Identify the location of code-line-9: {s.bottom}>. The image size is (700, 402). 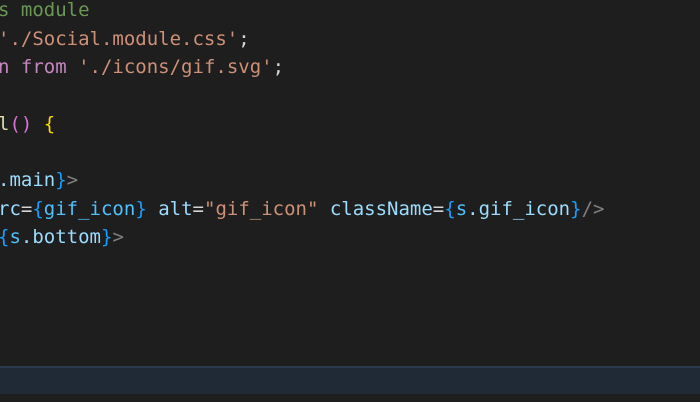
(62, 239).